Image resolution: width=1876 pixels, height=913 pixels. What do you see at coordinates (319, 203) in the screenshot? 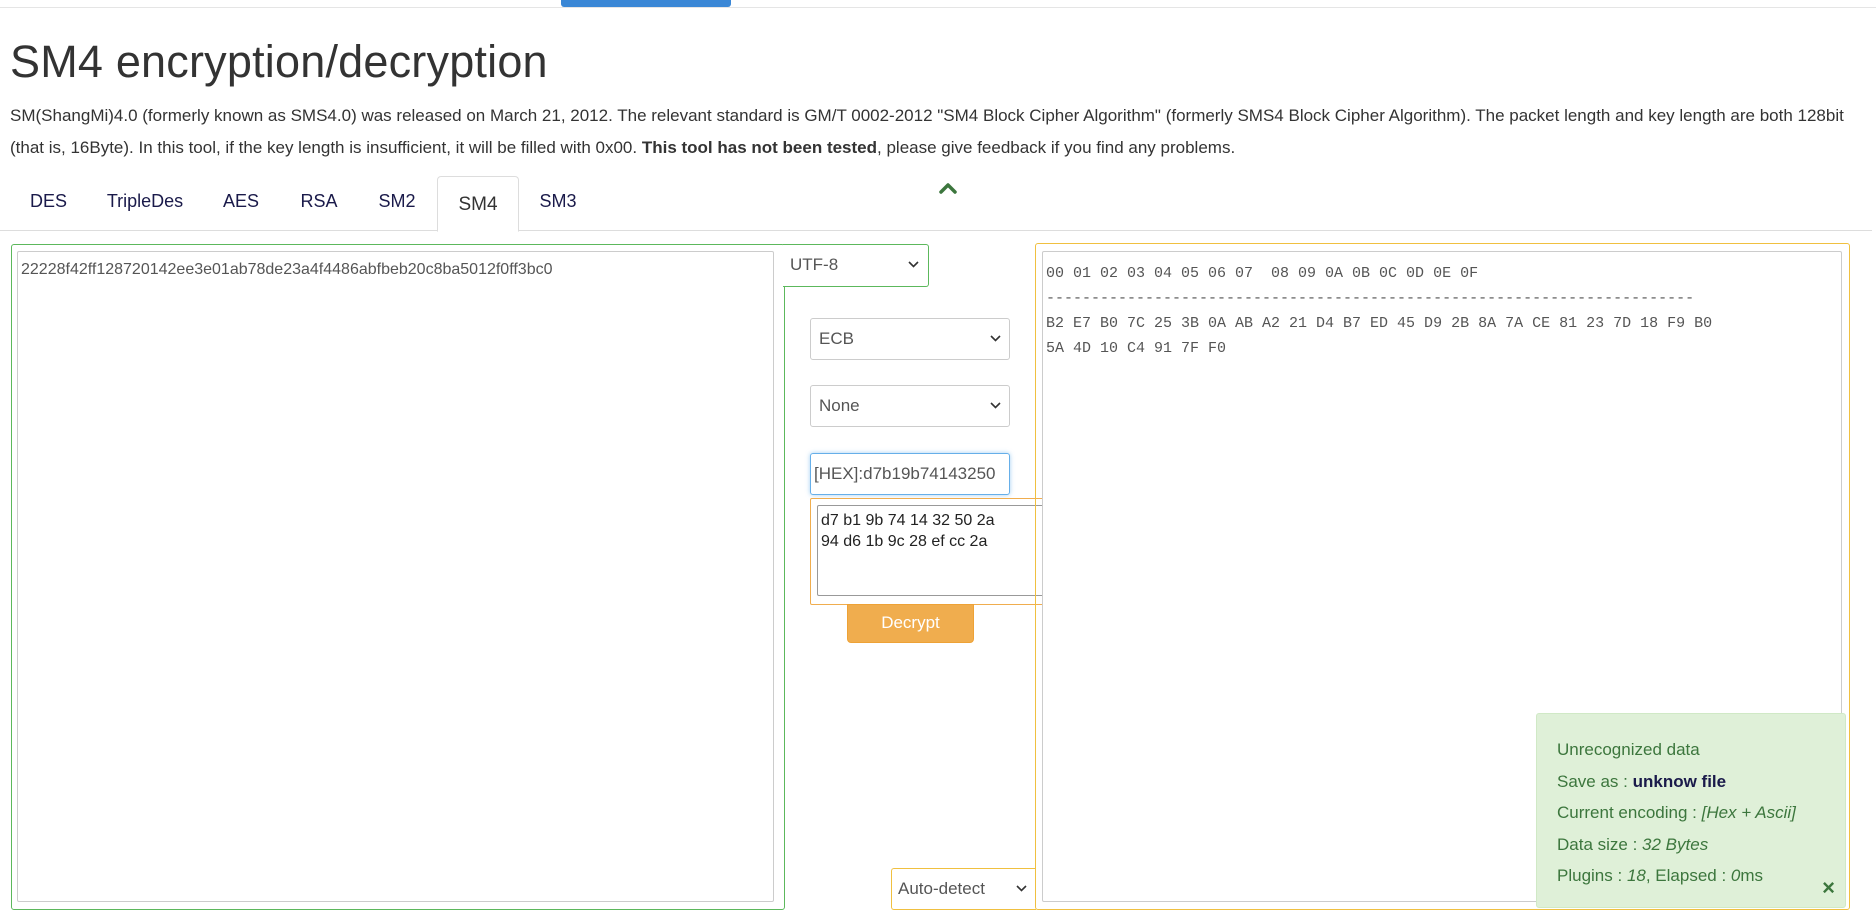
I see `tab-rsa: RSA` at bounding box center [319, 203].